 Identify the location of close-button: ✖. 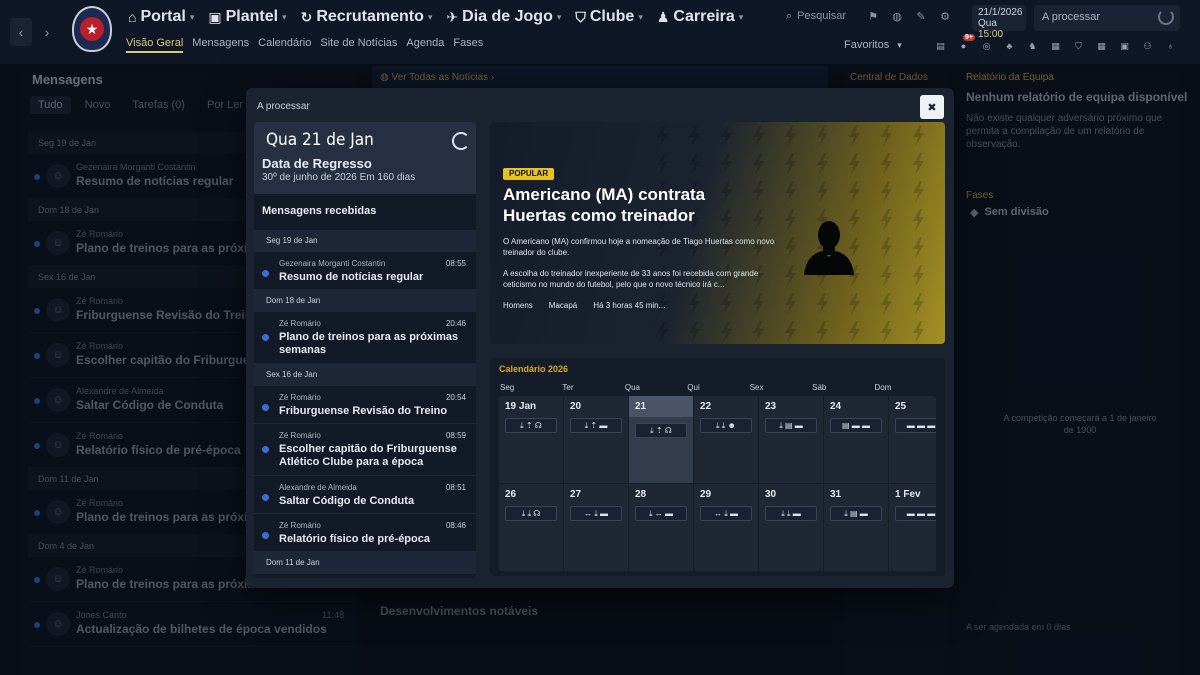
(932, 107).